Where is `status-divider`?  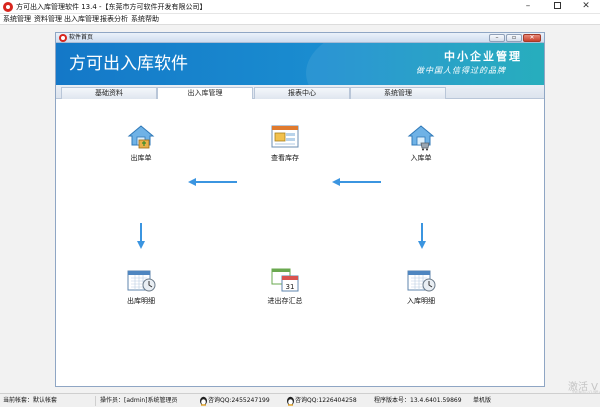 status-divider is located at coordinates (95, 401).